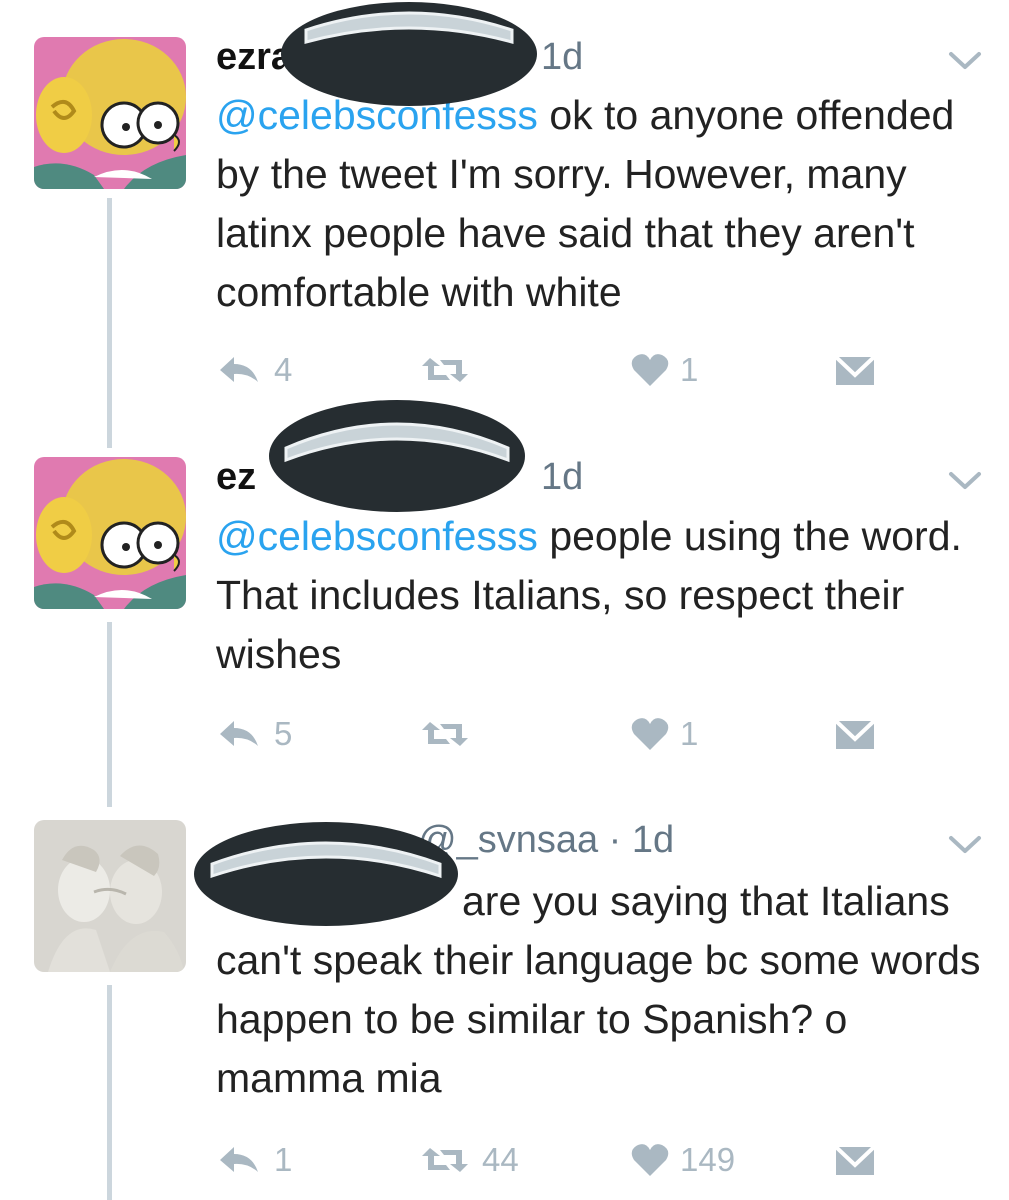 The height and width of the screenshot is (1200, 1009). Describe the element at coordinates (708, 1159) in the screenshot. I see `like-count: 149` at that location.